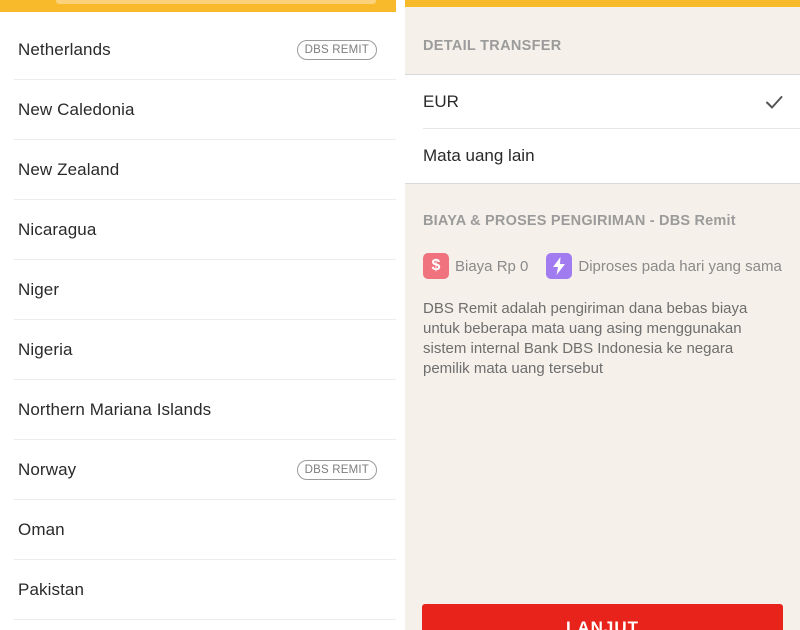  Describe the element at coordinates (115, 409) in the screenshot. I see `country-name: Northern Mariana Islands` at that location.